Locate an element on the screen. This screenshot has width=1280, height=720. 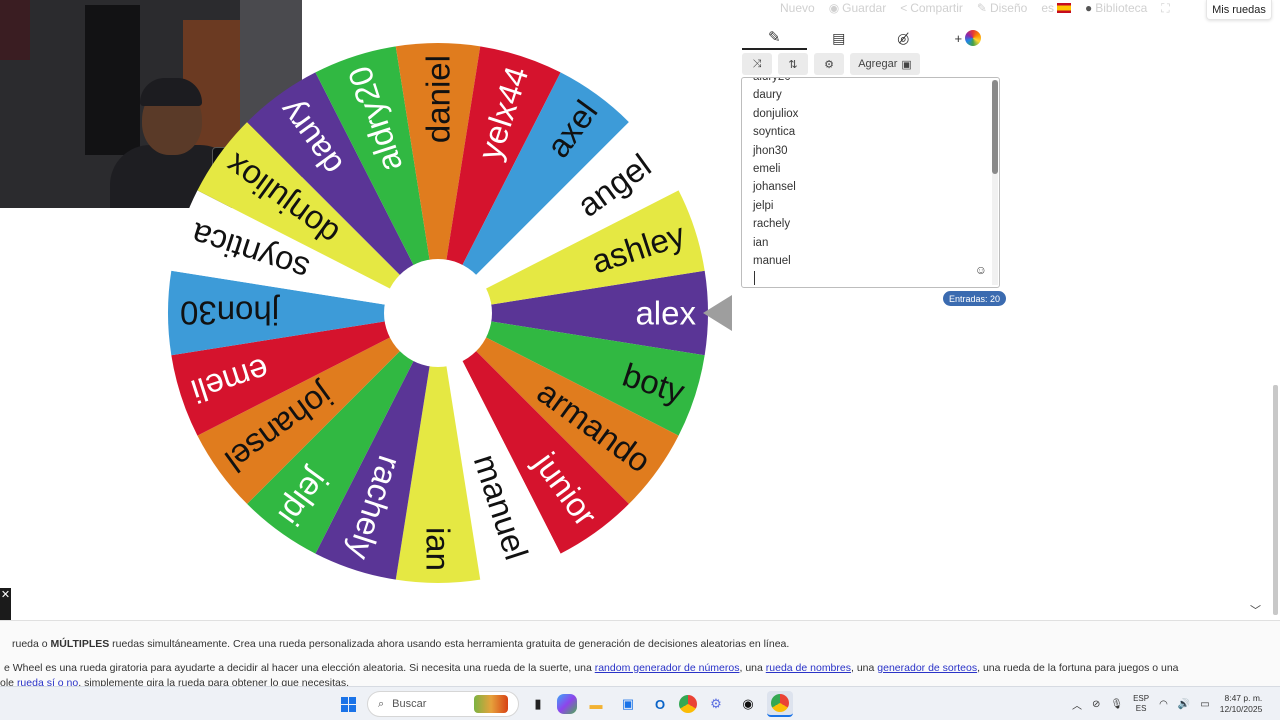
clipboard-icon: ▤ is located at coordinates (839, 37).